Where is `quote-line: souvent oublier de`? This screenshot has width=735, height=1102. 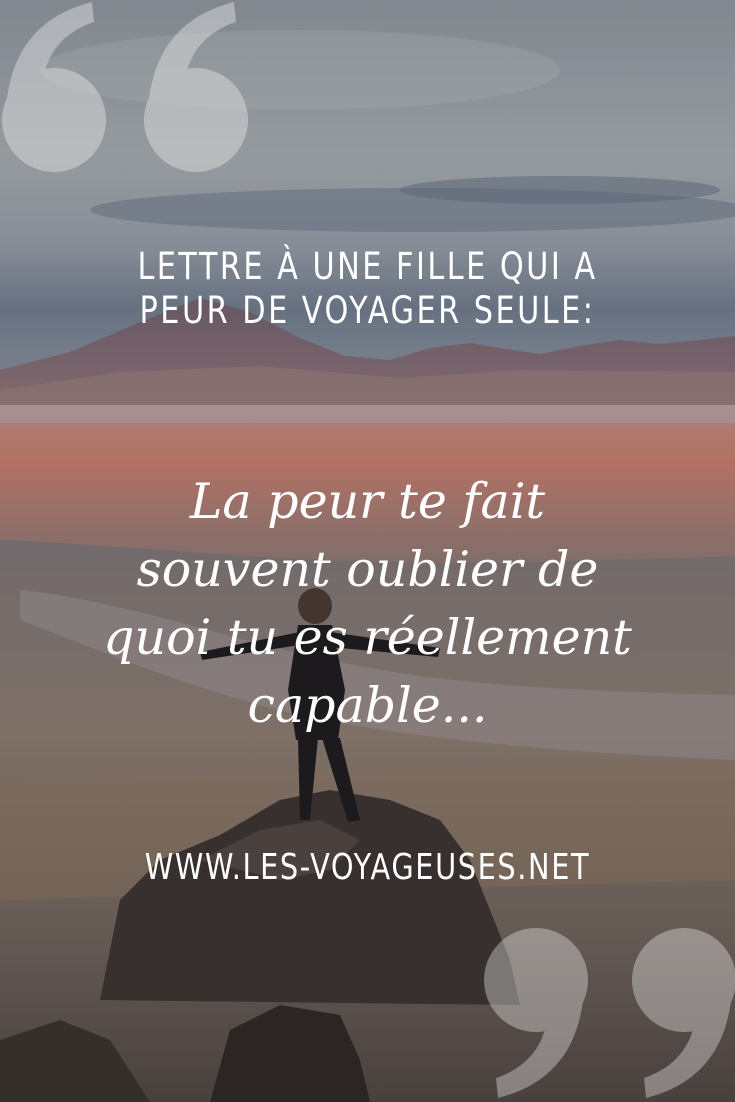
quote-line: souvent oublier de is located at coordinates (367, 569).